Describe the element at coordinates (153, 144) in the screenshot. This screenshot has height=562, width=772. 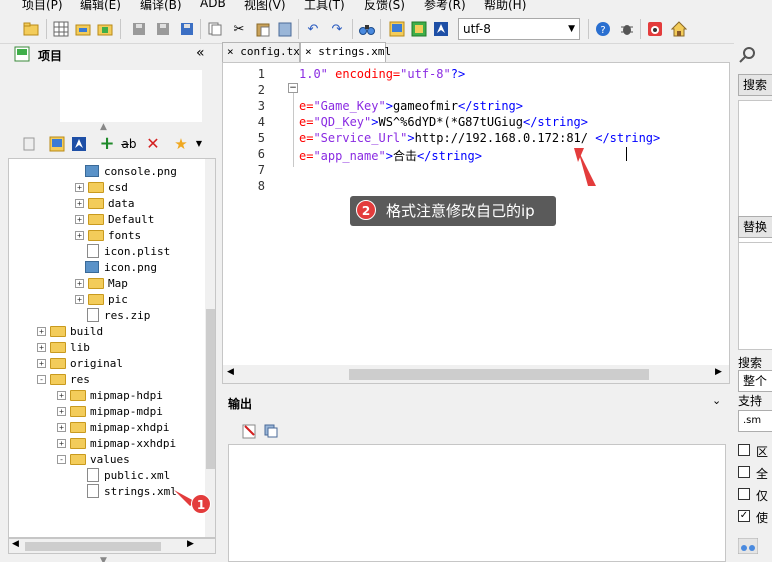
I see `delete-icon: ✕` at that location.